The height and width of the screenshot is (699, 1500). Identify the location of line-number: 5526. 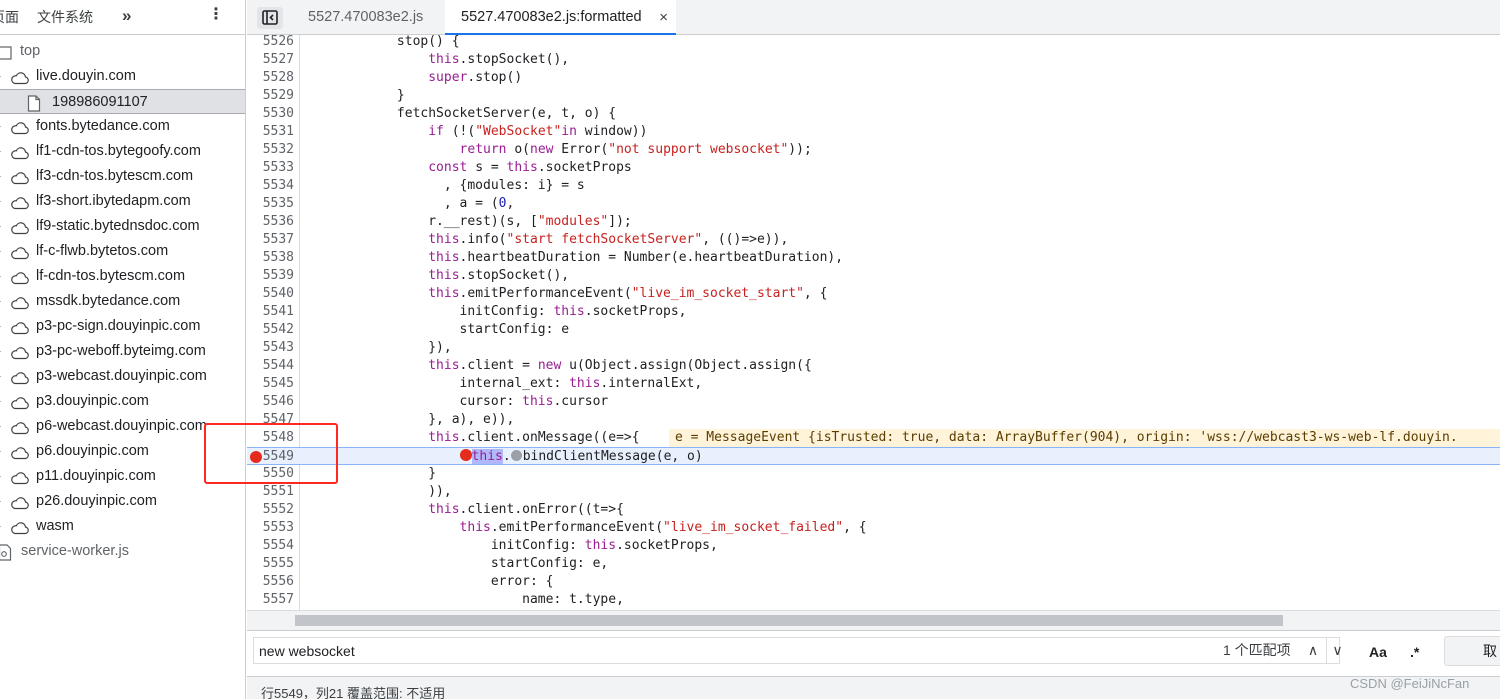
(270, 43).